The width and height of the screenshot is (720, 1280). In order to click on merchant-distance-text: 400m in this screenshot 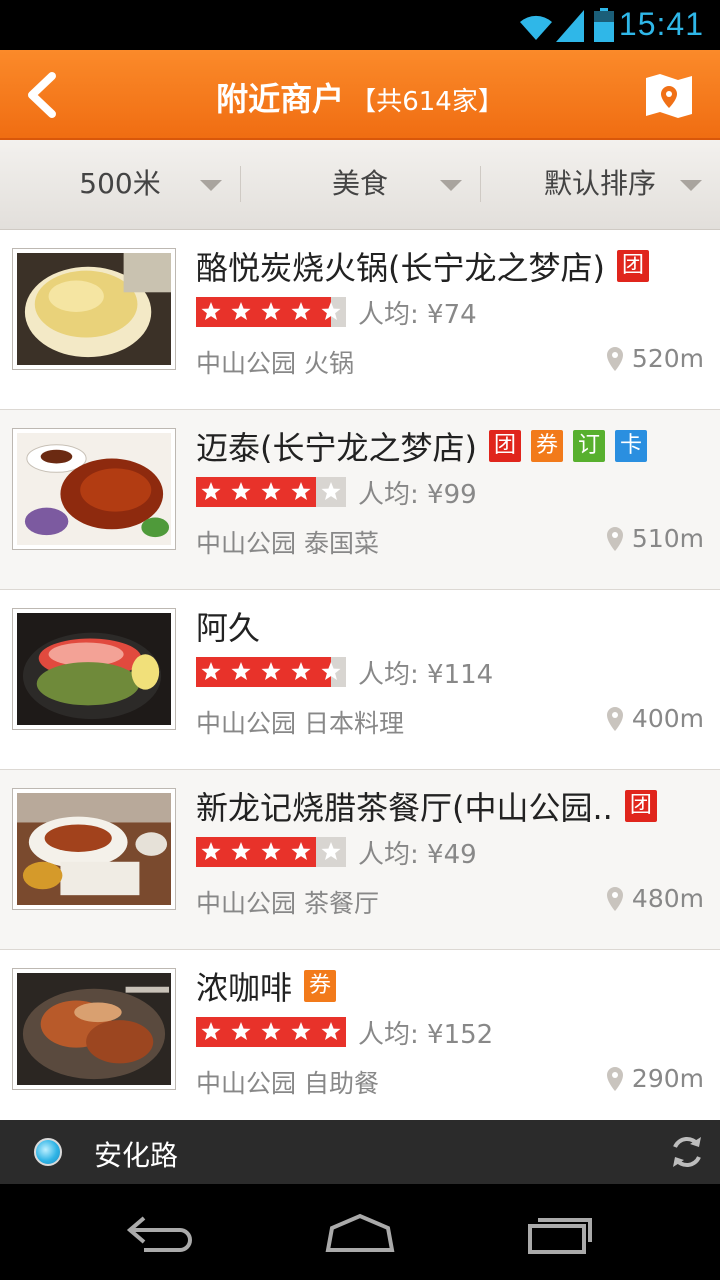, I will do `click(667, 718)`.